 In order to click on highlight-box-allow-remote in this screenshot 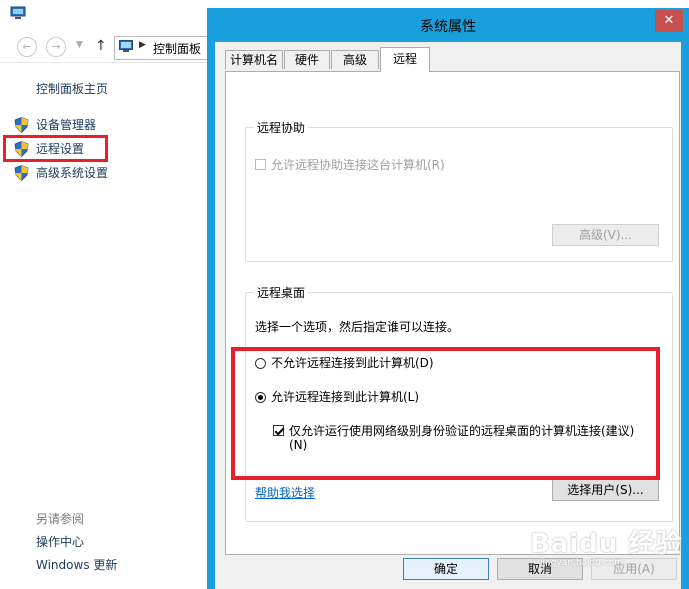, I will do `click(445, 413)`.